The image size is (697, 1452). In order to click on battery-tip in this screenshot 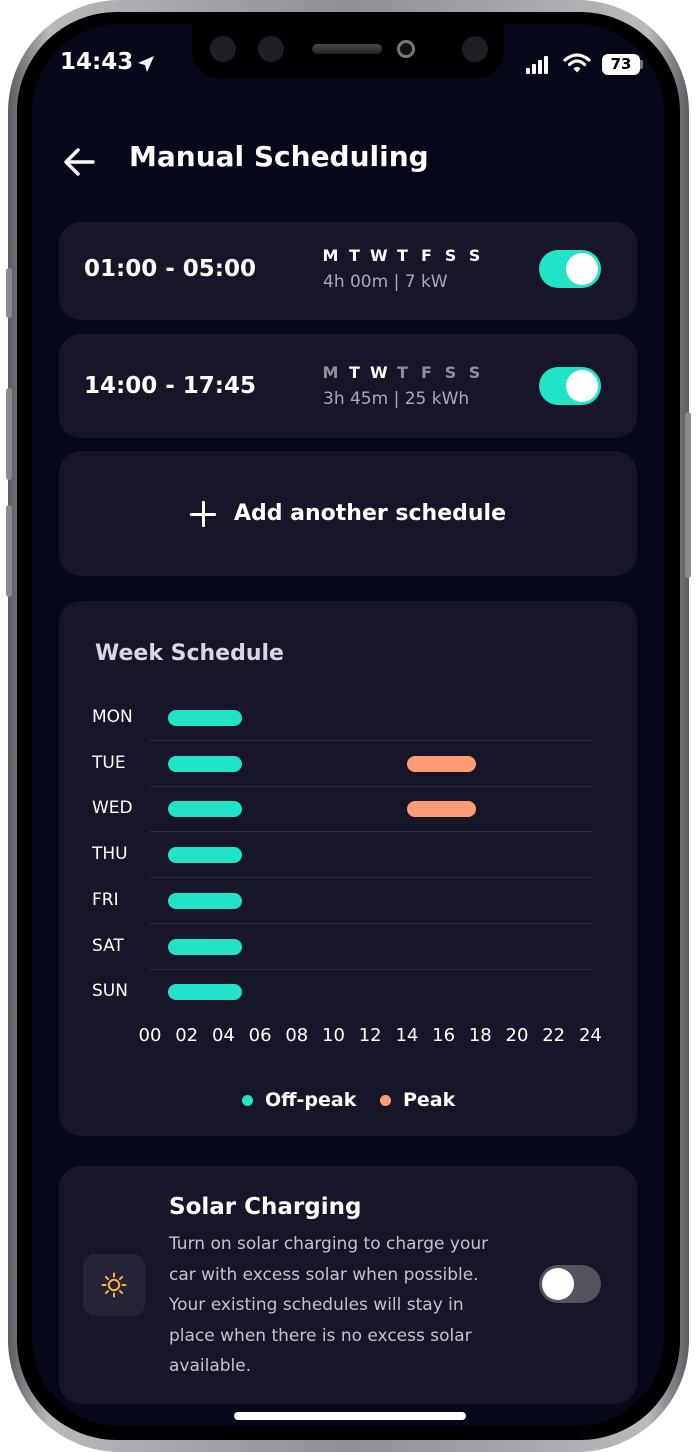, I will do `click(641, 64)`.